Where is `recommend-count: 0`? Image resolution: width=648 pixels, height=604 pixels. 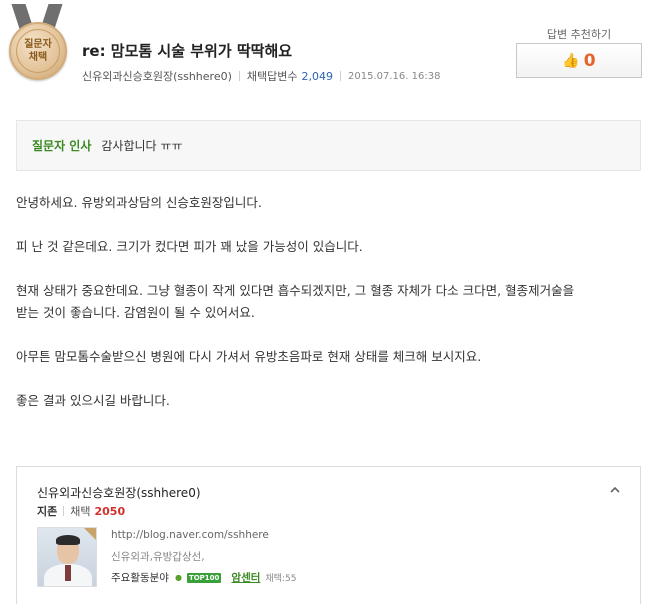
recommend-count: 0 is located at coordinates (589, 60).